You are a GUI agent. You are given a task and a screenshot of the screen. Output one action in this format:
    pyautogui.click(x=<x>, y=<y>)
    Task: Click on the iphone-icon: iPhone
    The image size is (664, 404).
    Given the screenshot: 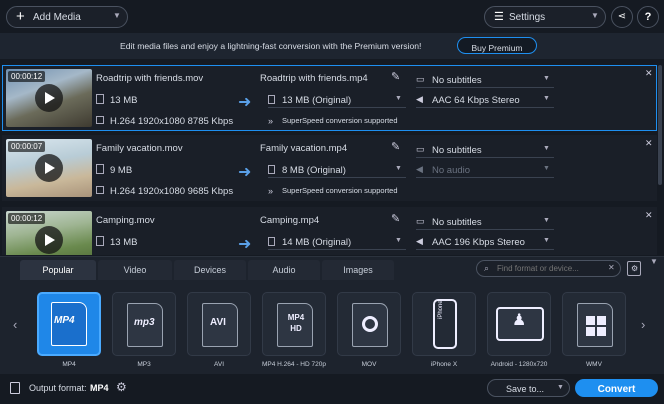 What is the action you would take?
    pyautogui.click(x=445, y=324)
    